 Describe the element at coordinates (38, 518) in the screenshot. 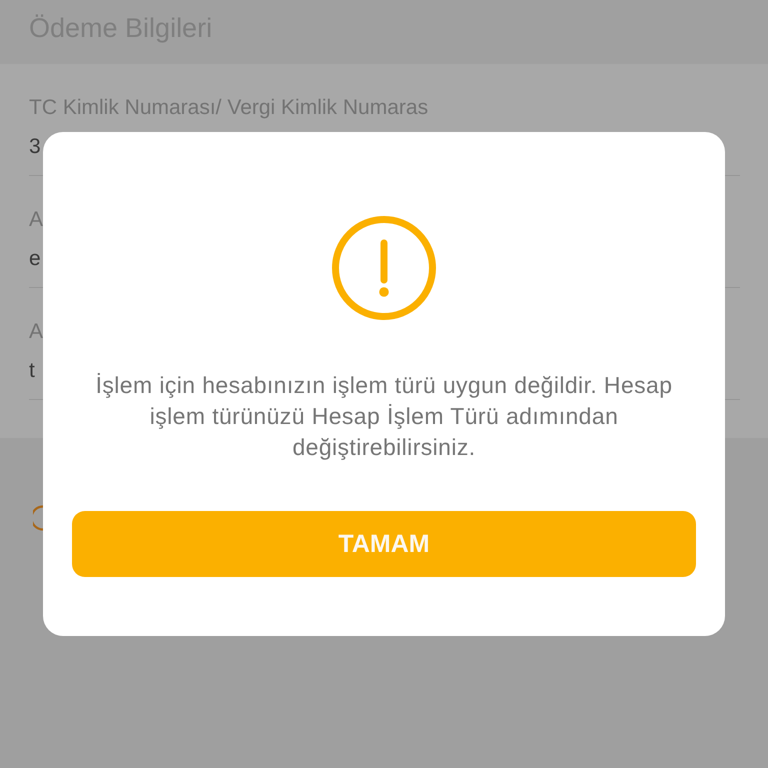

I see `ring-icon` at that location.